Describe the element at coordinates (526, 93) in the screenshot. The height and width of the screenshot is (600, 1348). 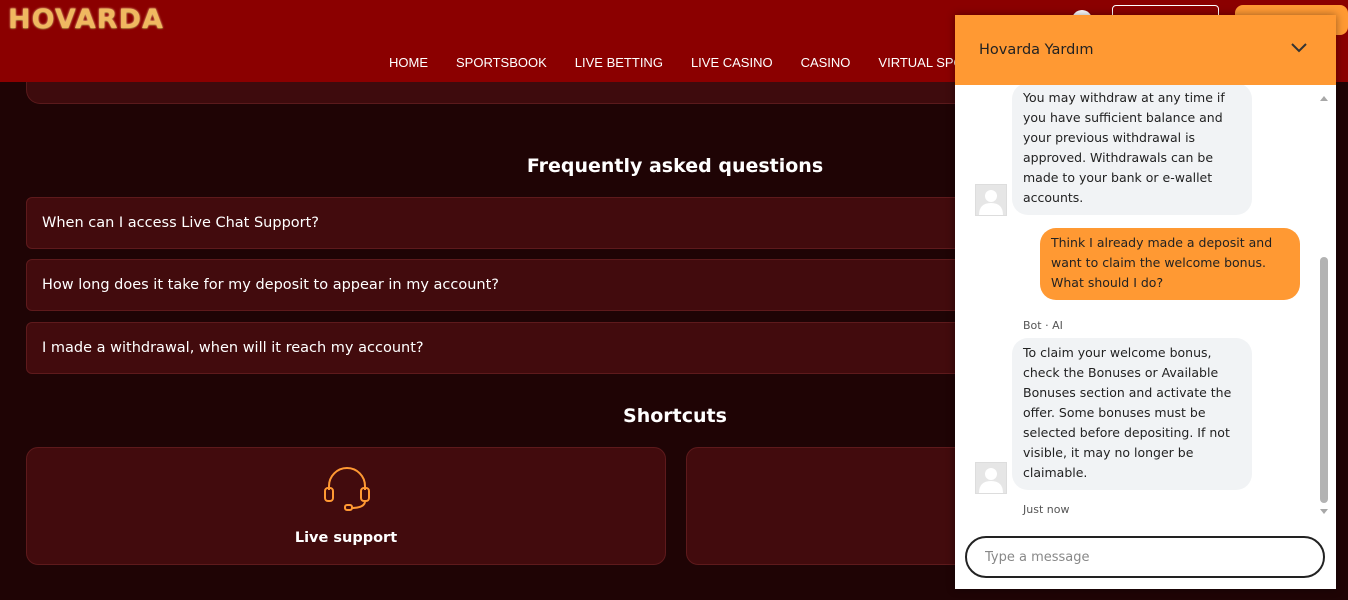
I see `content-panel` at that location.